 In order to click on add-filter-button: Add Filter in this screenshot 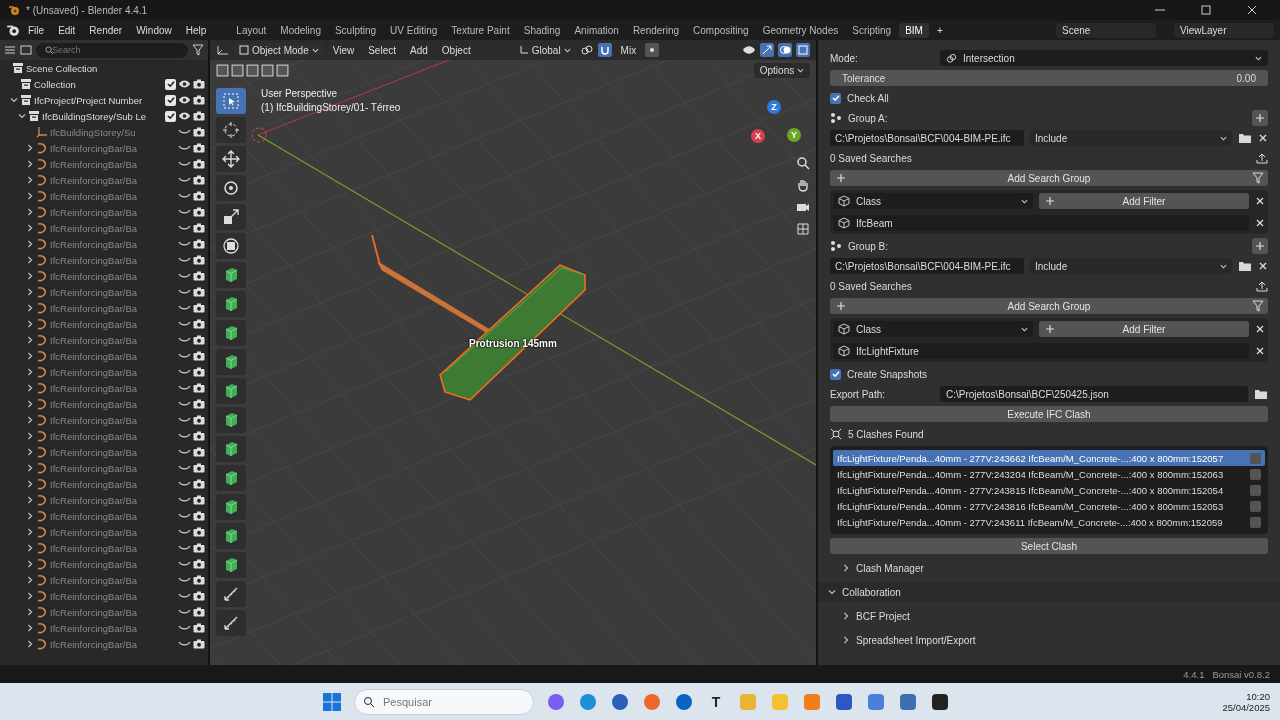, I will do `click(1144, 329)`.